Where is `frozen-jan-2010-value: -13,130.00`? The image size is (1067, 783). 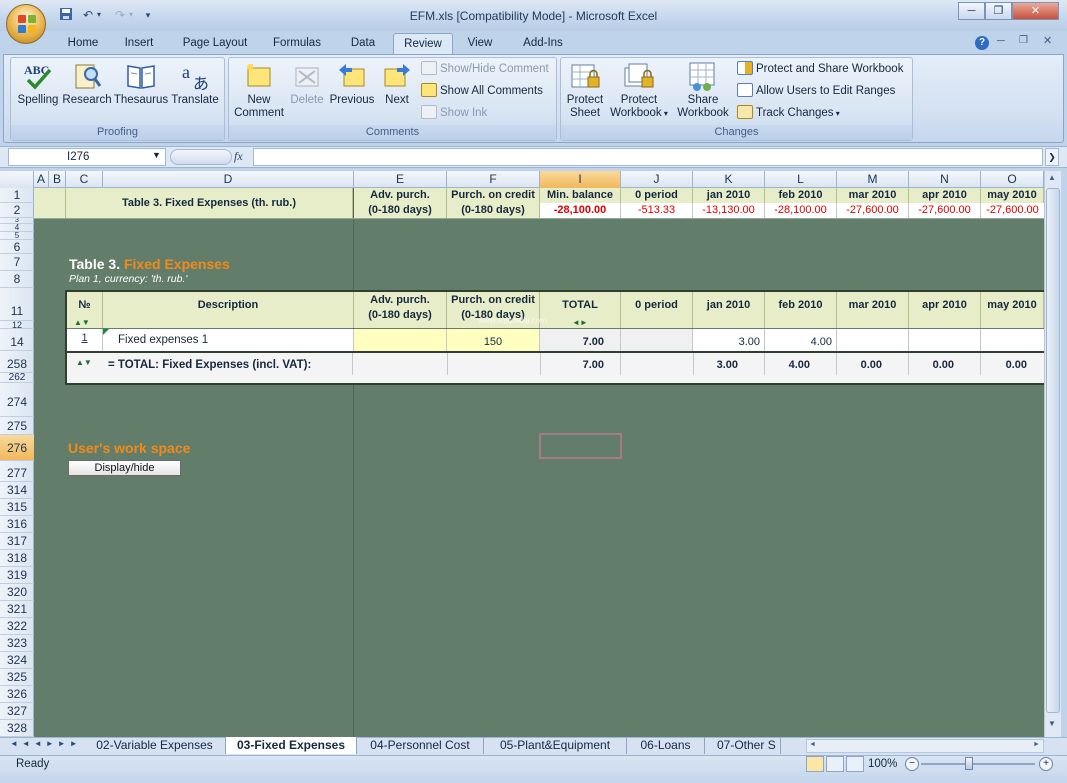 frozen-jan-2010-value: -13,130.00 is located at coordinates (729, 210).